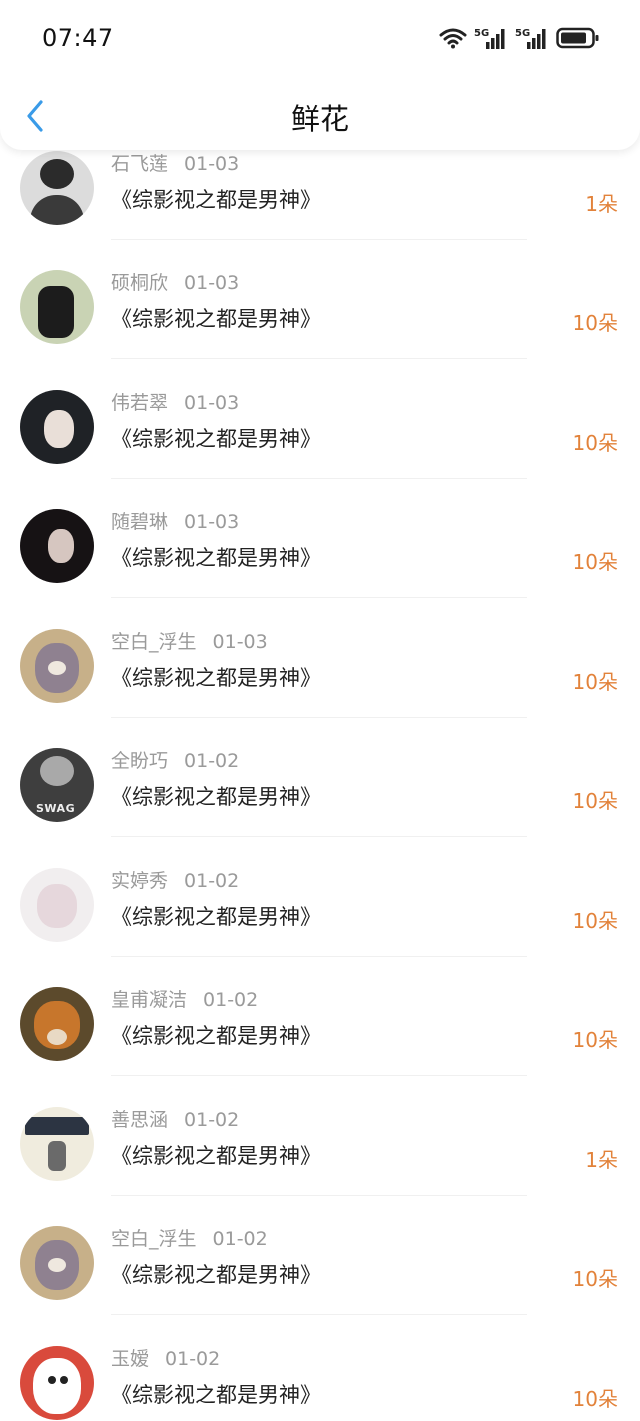 Image resolution: width=640 pixels, height=1421 pixels. I want to click on battery-icon, so click(577, 38).